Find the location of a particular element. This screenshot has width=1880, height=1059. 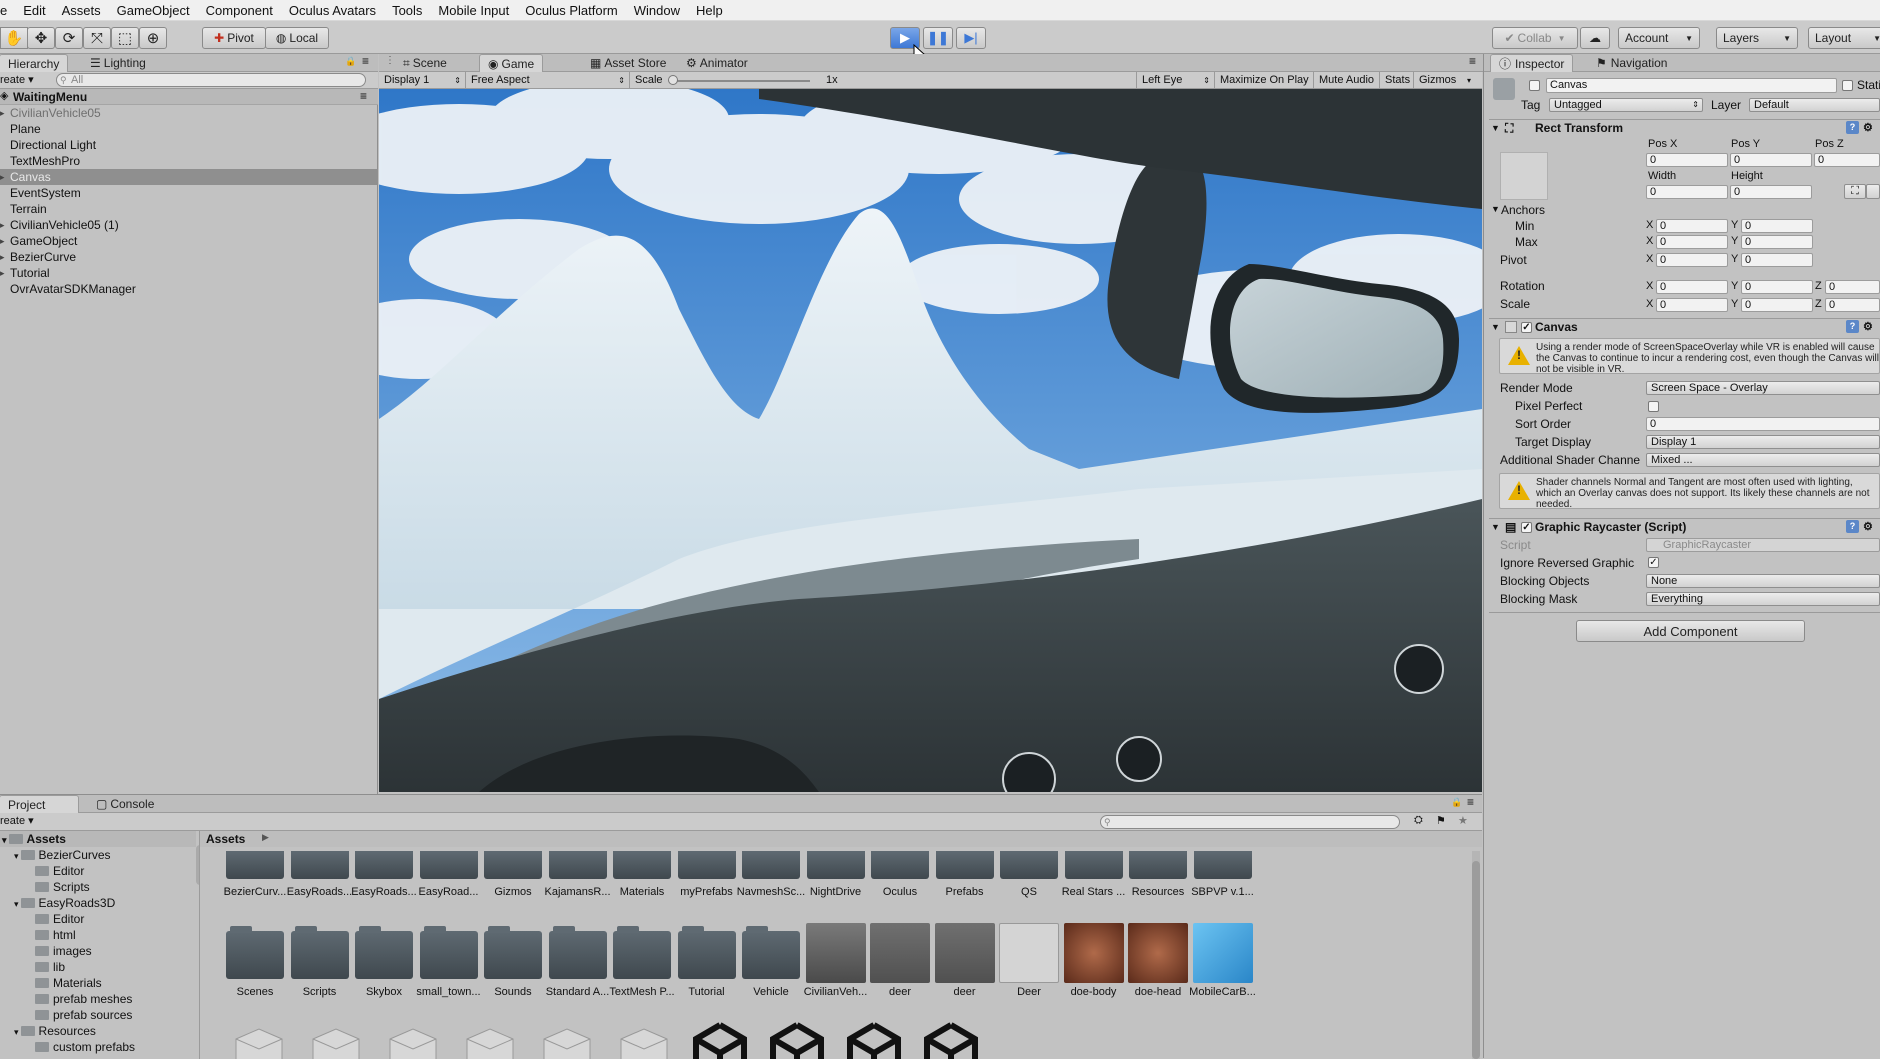

rotation-x-input: 0 is located at coordinates (1692, 287).